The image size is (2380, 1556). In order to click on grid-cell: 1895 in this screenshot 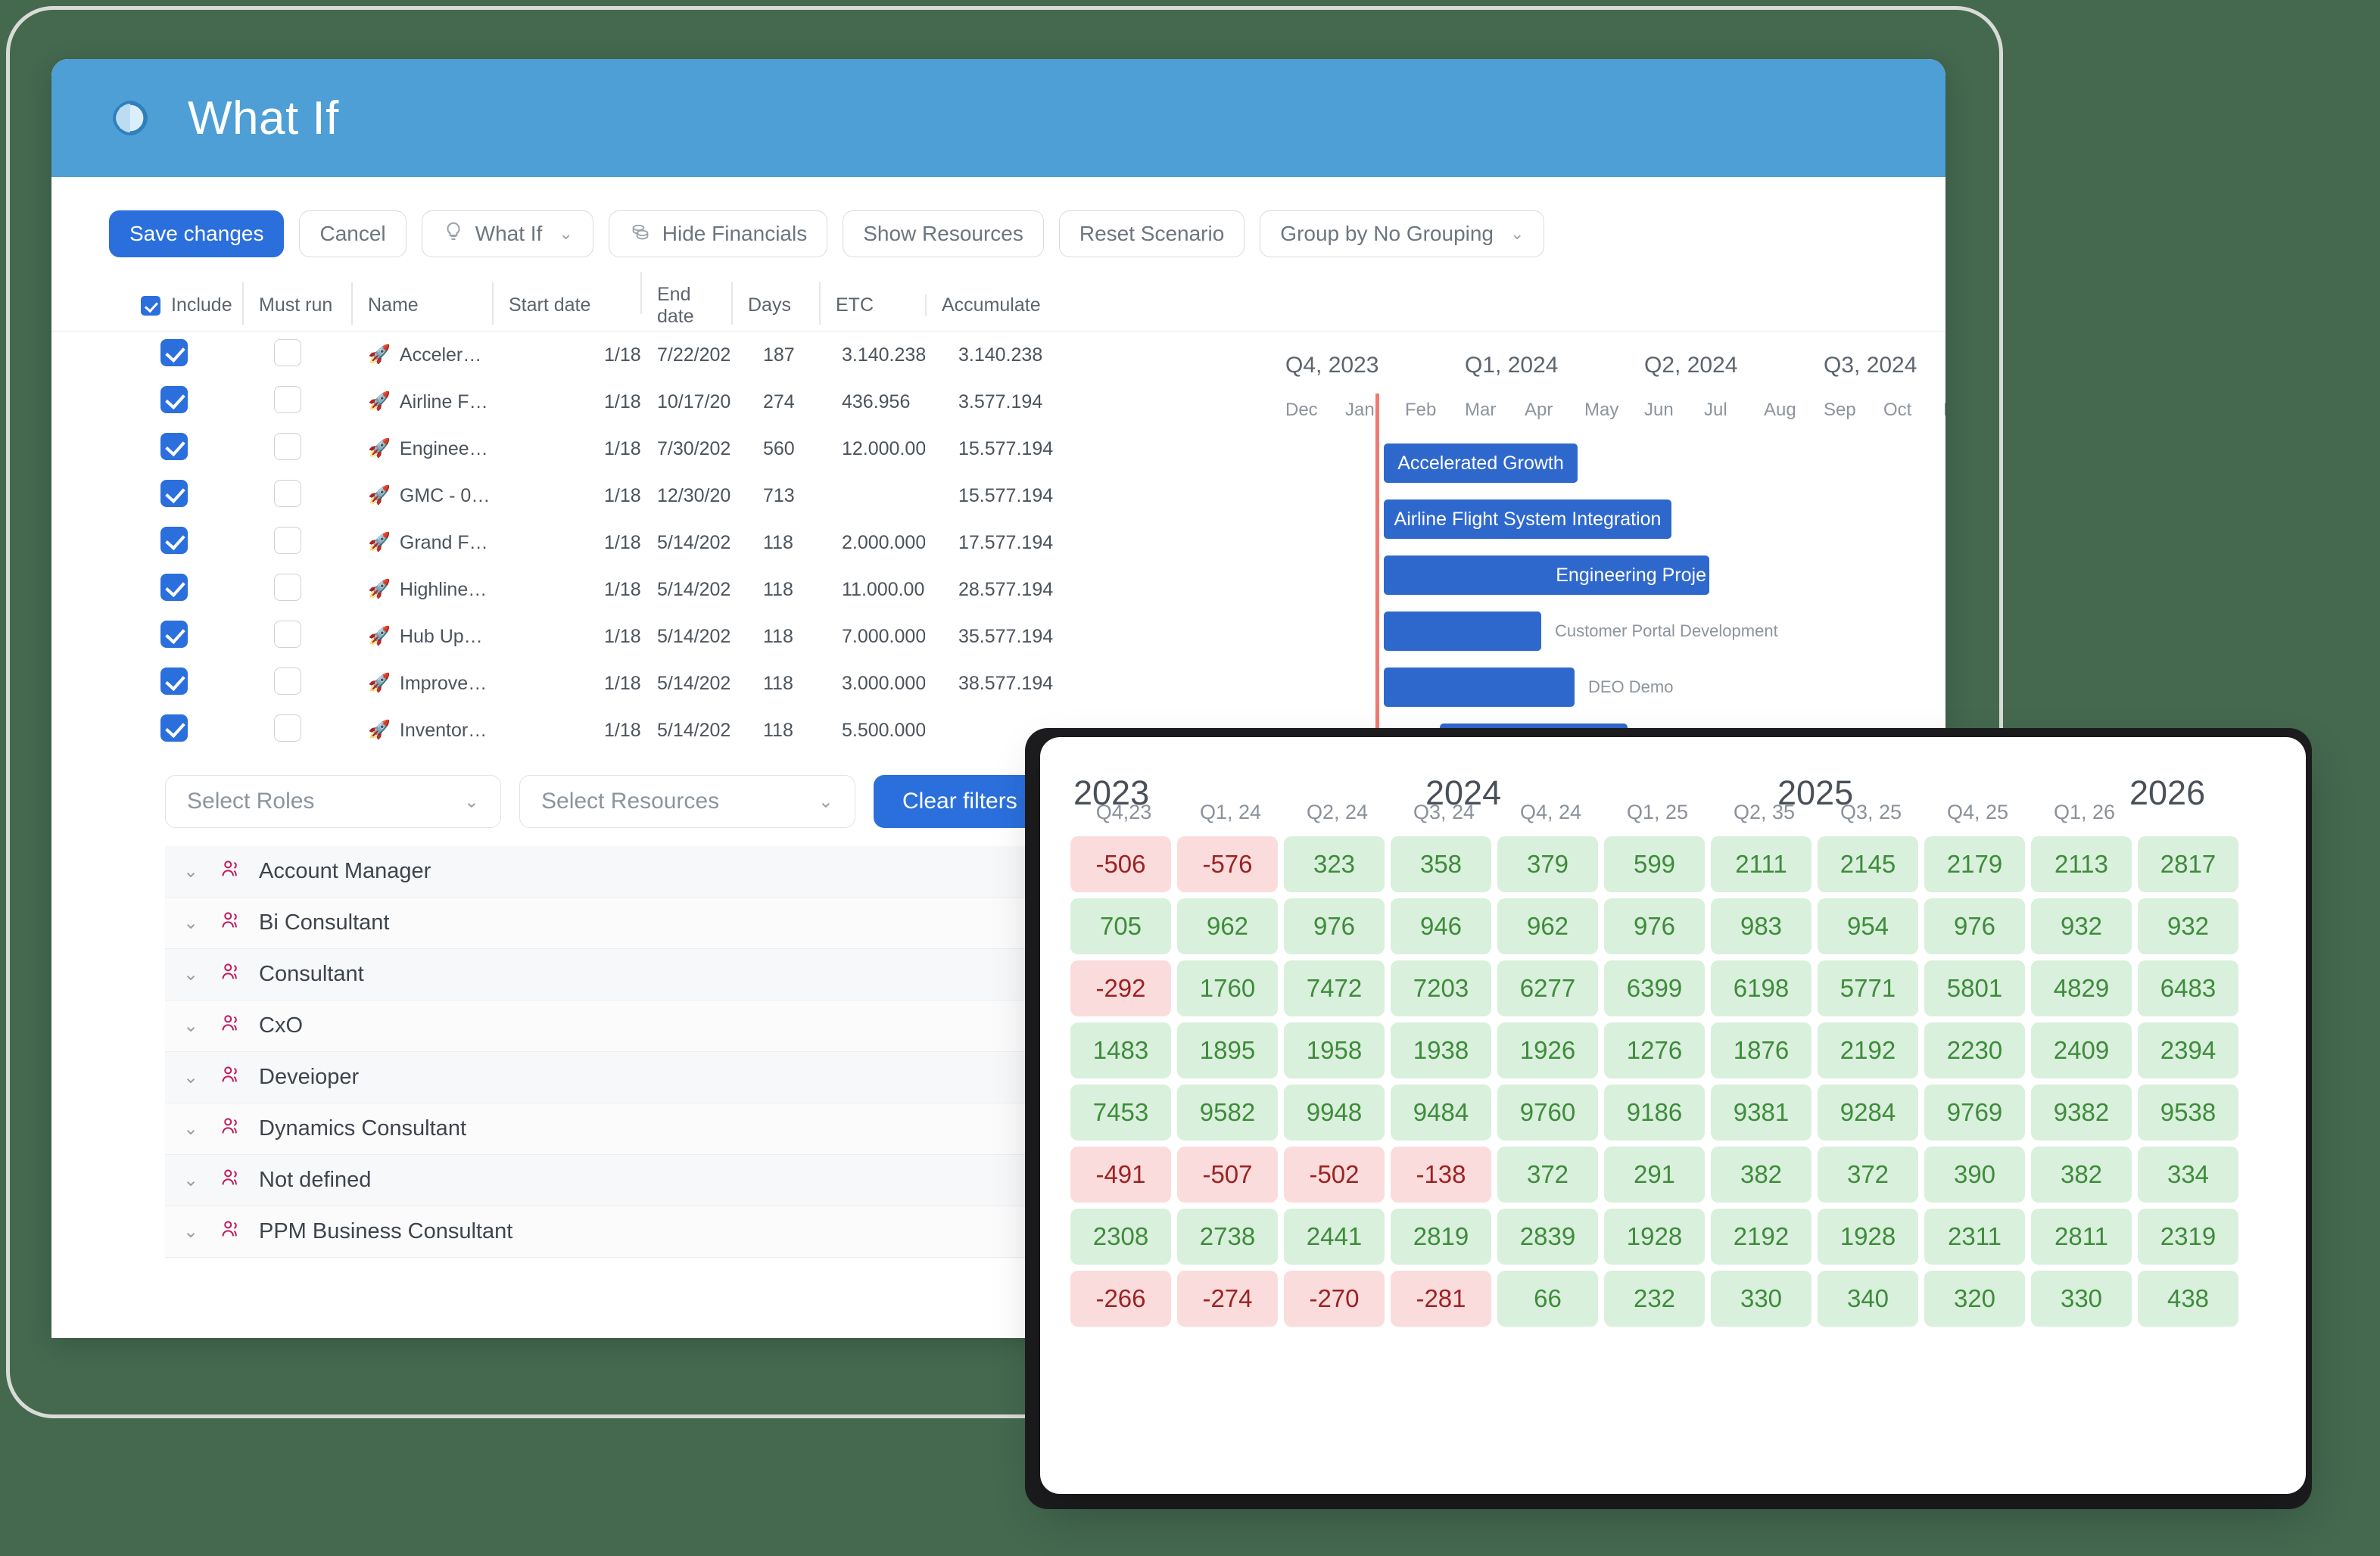, I will do `click(1227, 1050)`.